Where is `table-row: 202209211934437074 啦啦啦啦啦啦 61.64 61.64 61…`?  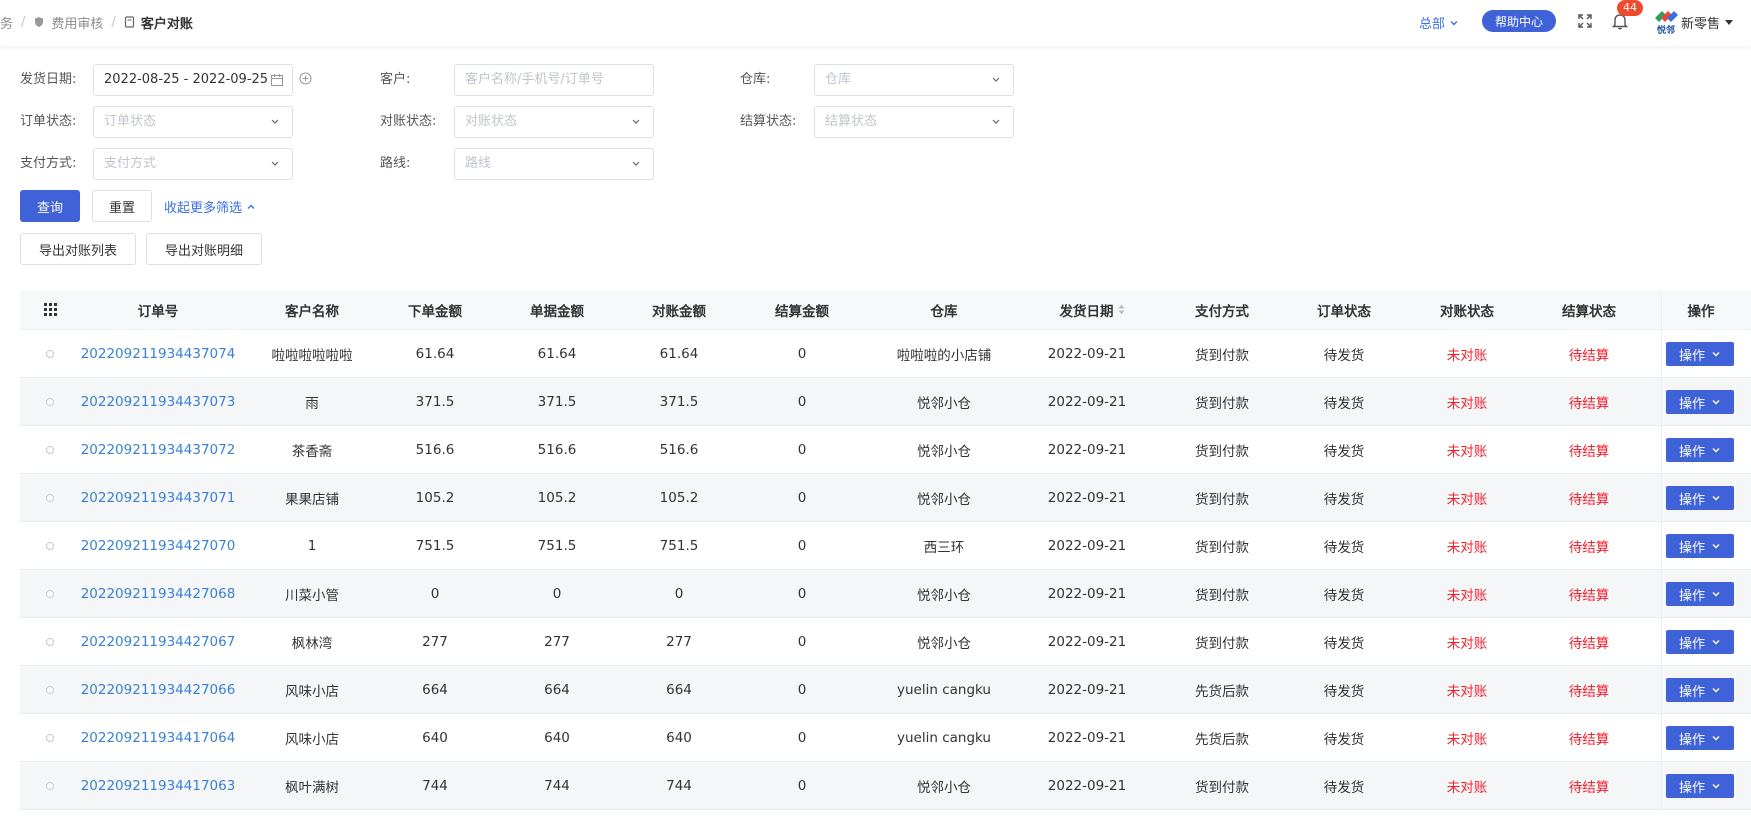 table-row: 202209211934437074 啦啦啦啦啦啦 61.64 61.64 61… is located at coordinates (885, 354).